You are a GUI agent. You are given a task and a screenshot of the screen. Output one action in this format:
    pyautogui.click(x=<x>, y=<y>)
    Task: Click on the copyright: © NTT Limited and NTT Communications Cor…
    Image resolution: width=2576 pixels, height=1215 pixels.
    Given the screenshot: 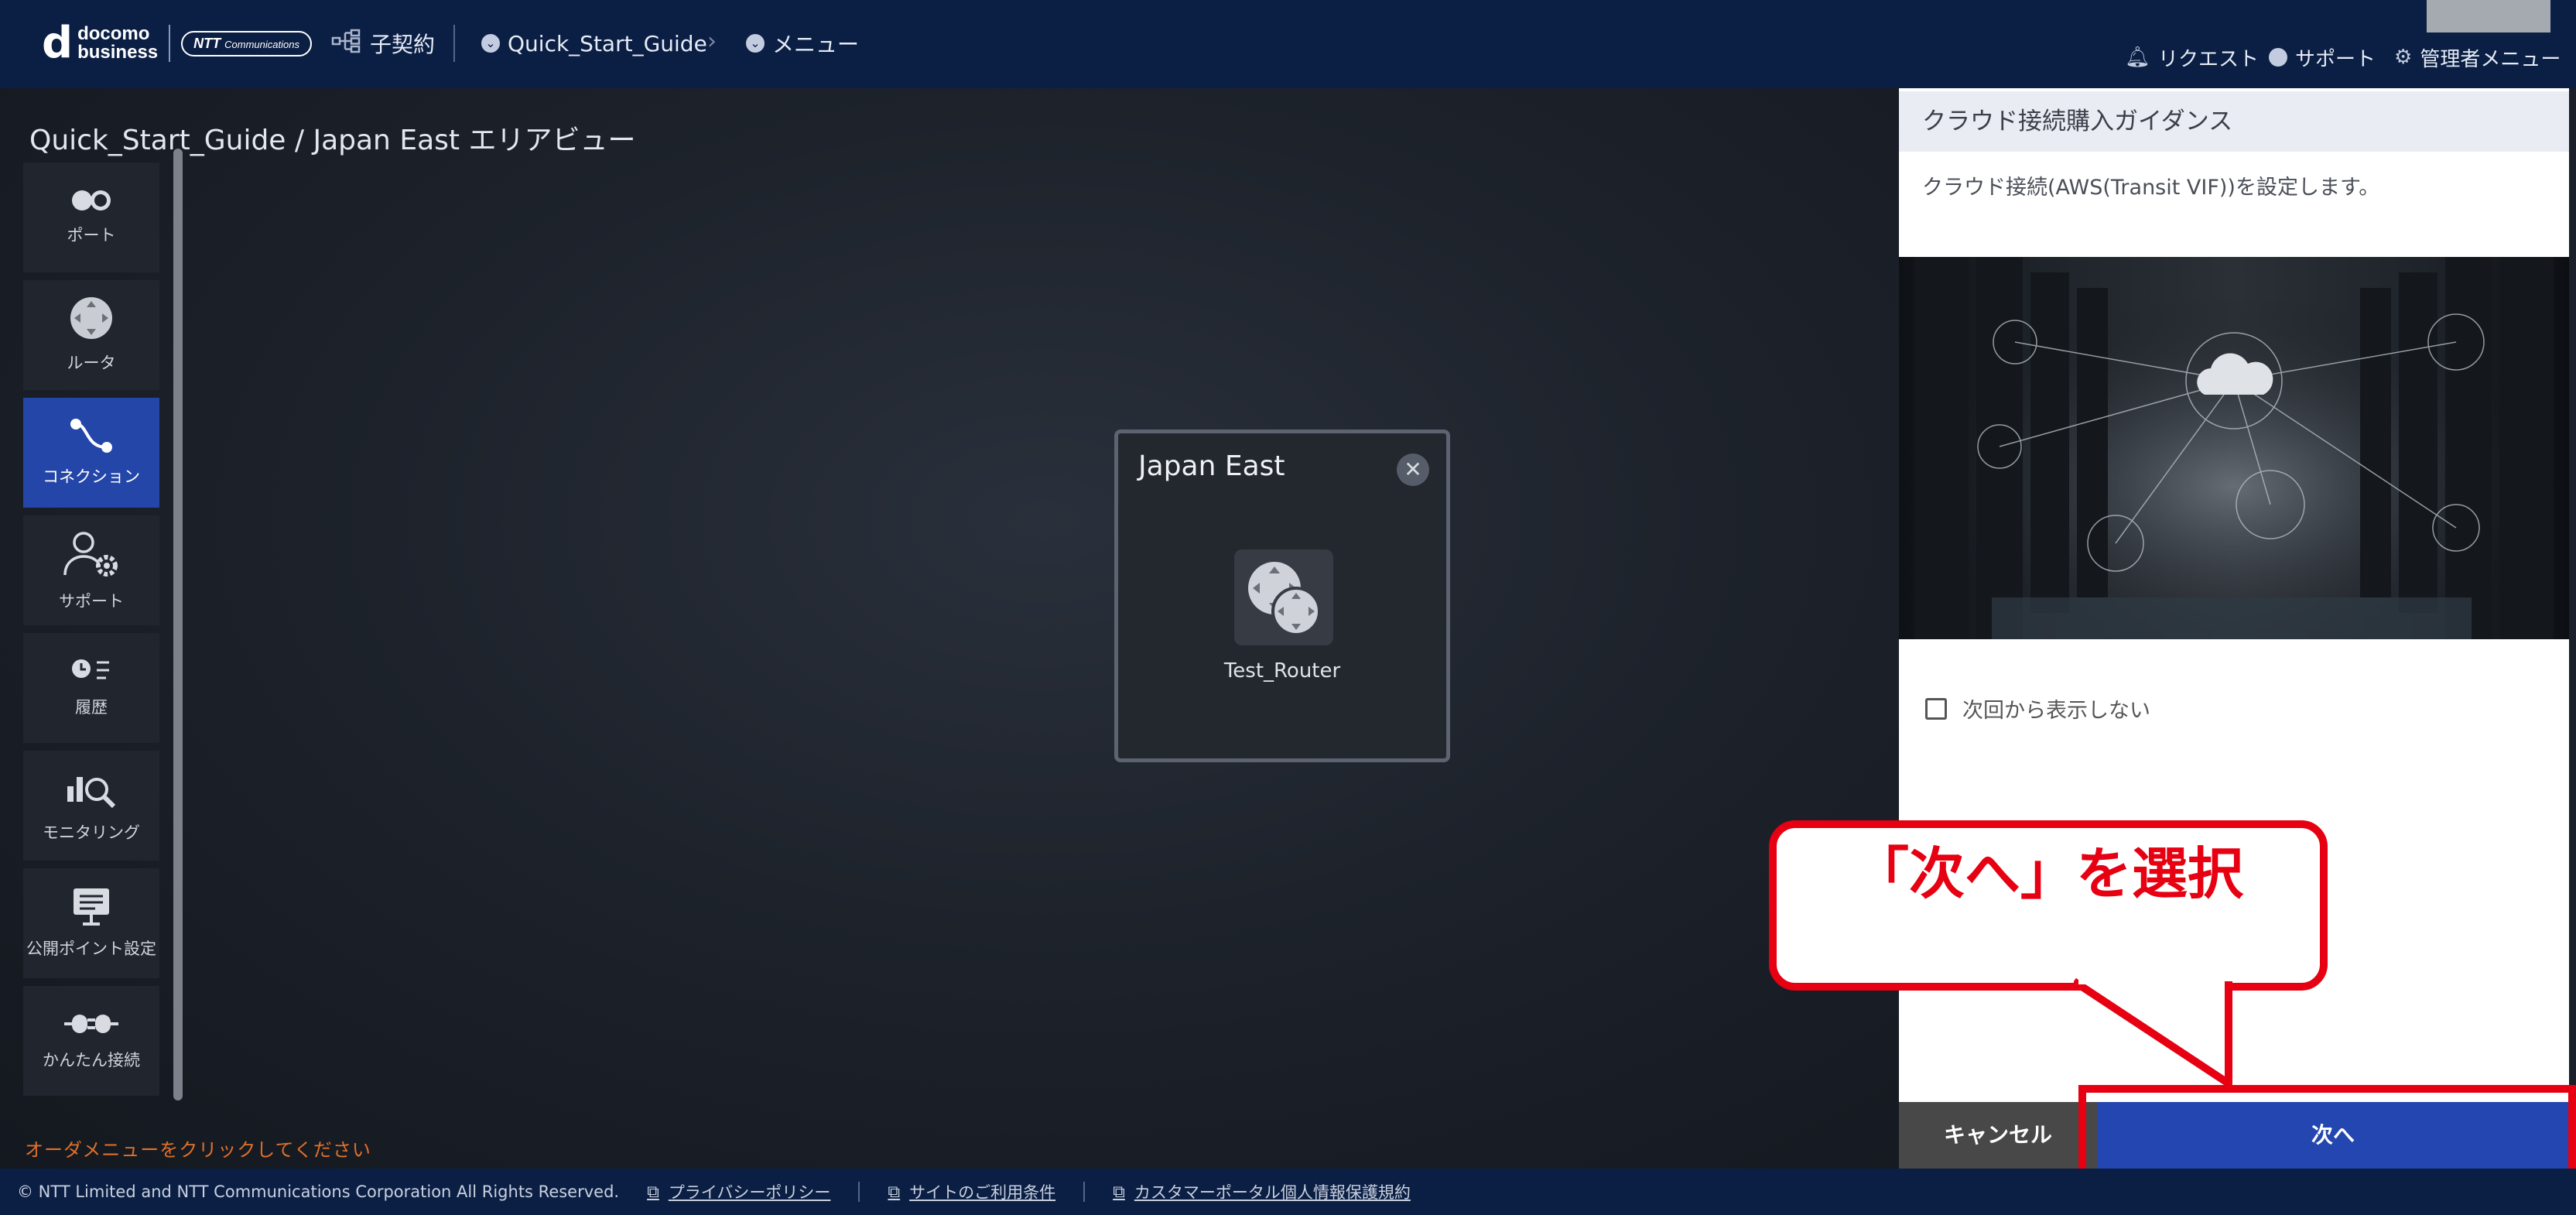 What is the action you would take?
    pyautogui.click(x=318, y=1191)
    